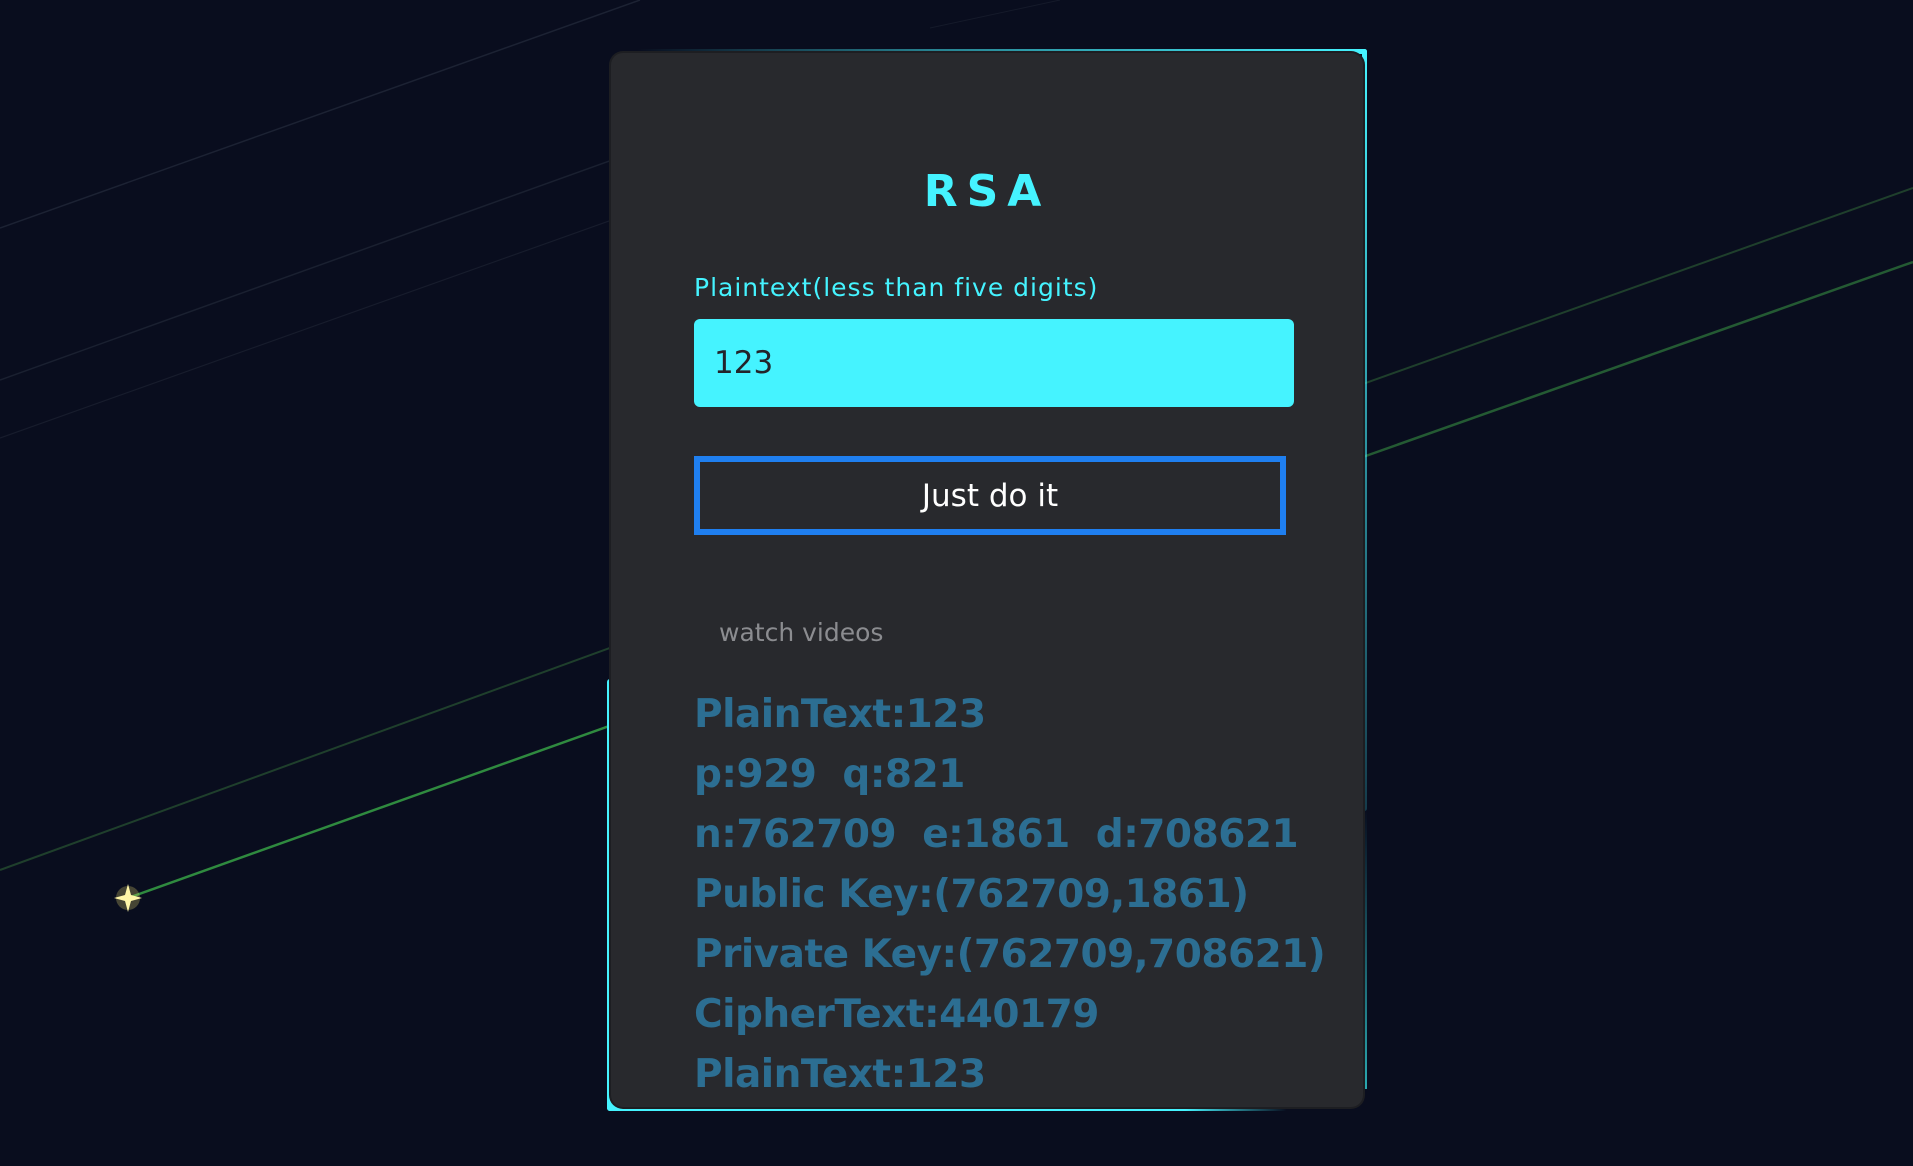  What do you see at coordinates (128, 898) in the screenshot?
I see `sparkle-icon` at bounding box center [128, 898].